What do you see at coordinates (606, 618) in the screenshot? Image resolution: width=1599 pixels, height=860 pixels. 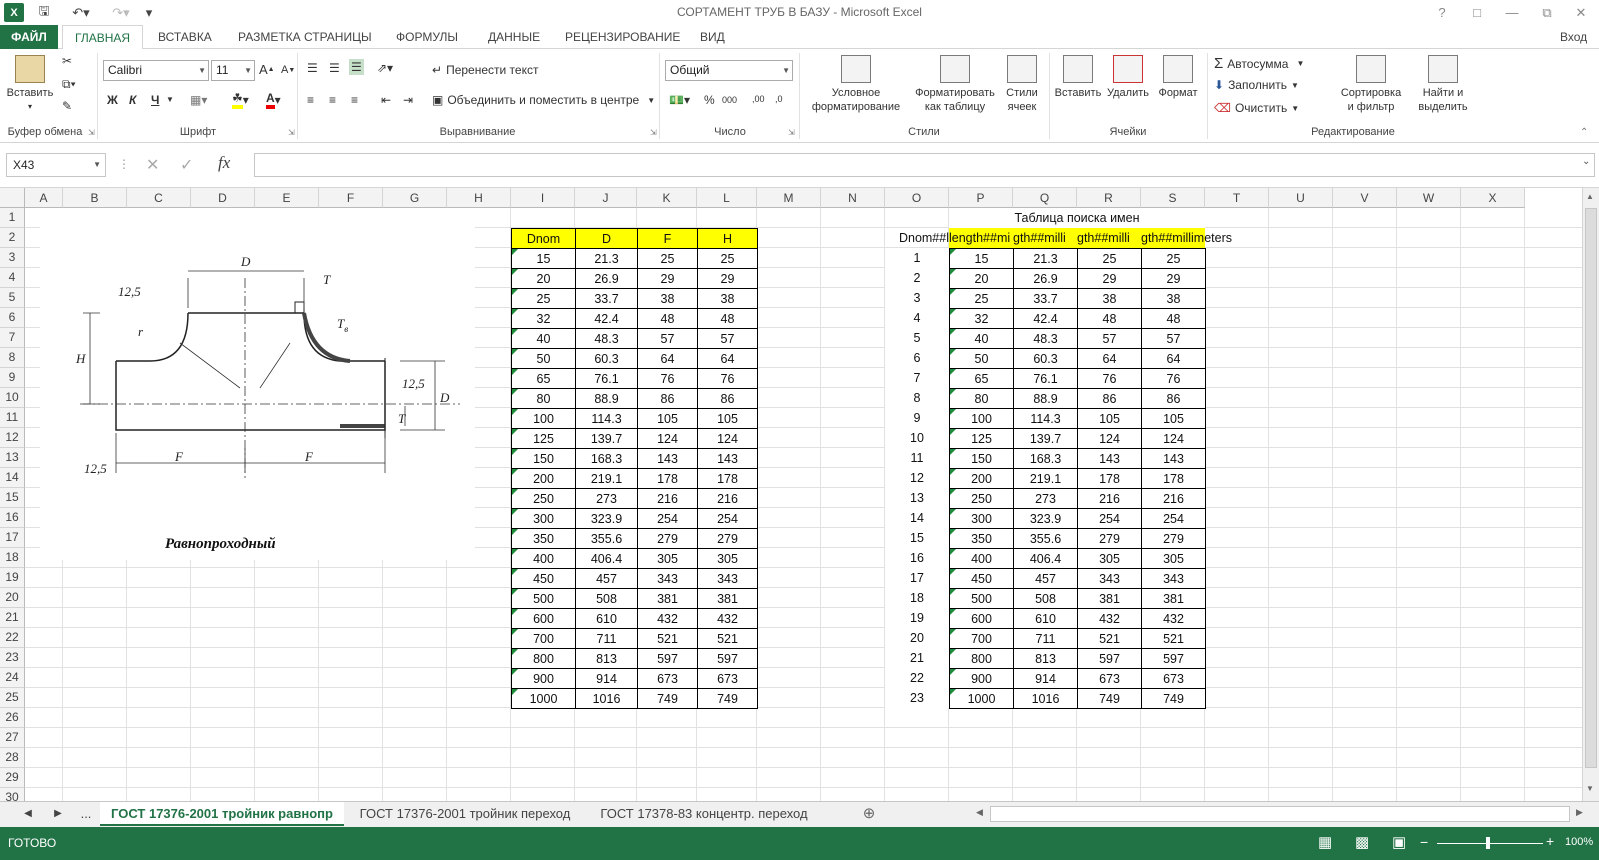 I see `table-cell: 610` at bounding box center [606, 618].